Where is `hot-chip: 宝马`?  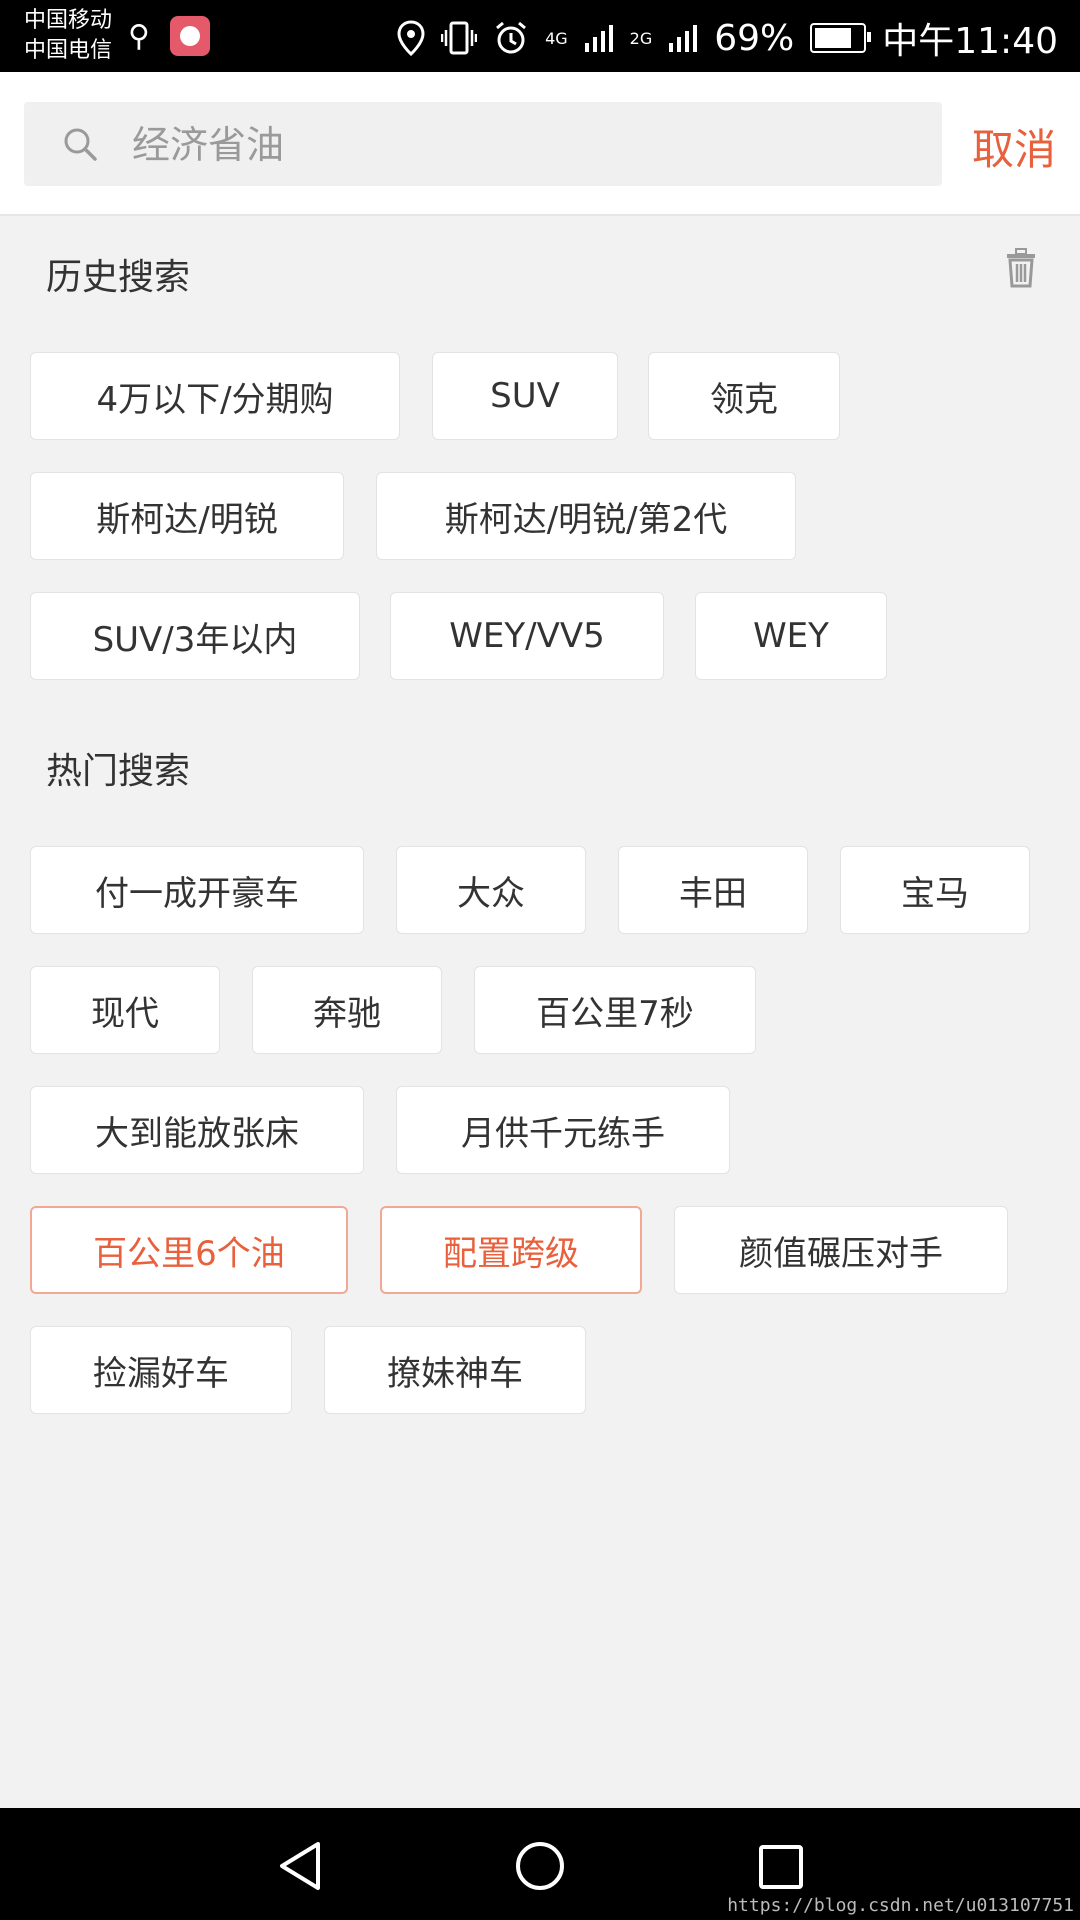 hot-chip: 宝马 is located at coordinates (935, 890).